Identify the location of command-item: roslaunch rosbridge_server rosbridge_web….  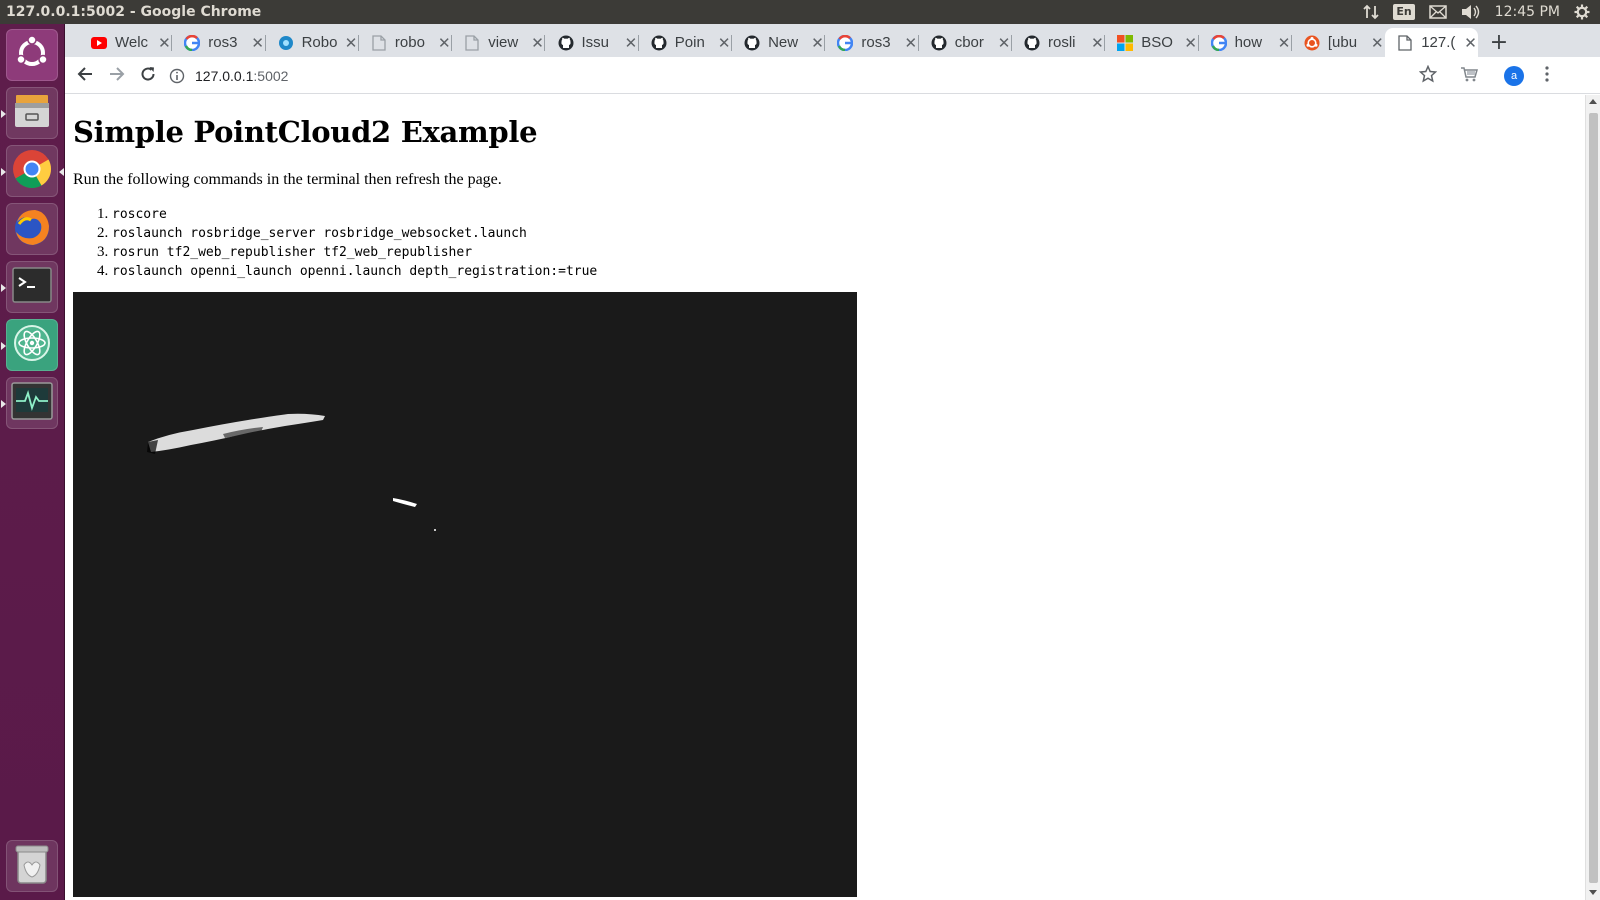
(354, 233).